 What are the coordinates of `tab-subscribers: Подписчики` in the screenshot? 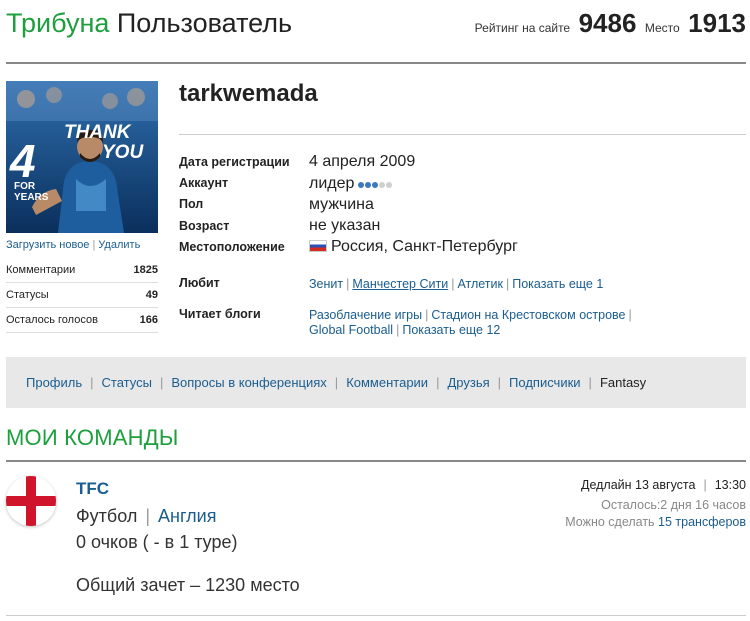 It's located at (545, 382).